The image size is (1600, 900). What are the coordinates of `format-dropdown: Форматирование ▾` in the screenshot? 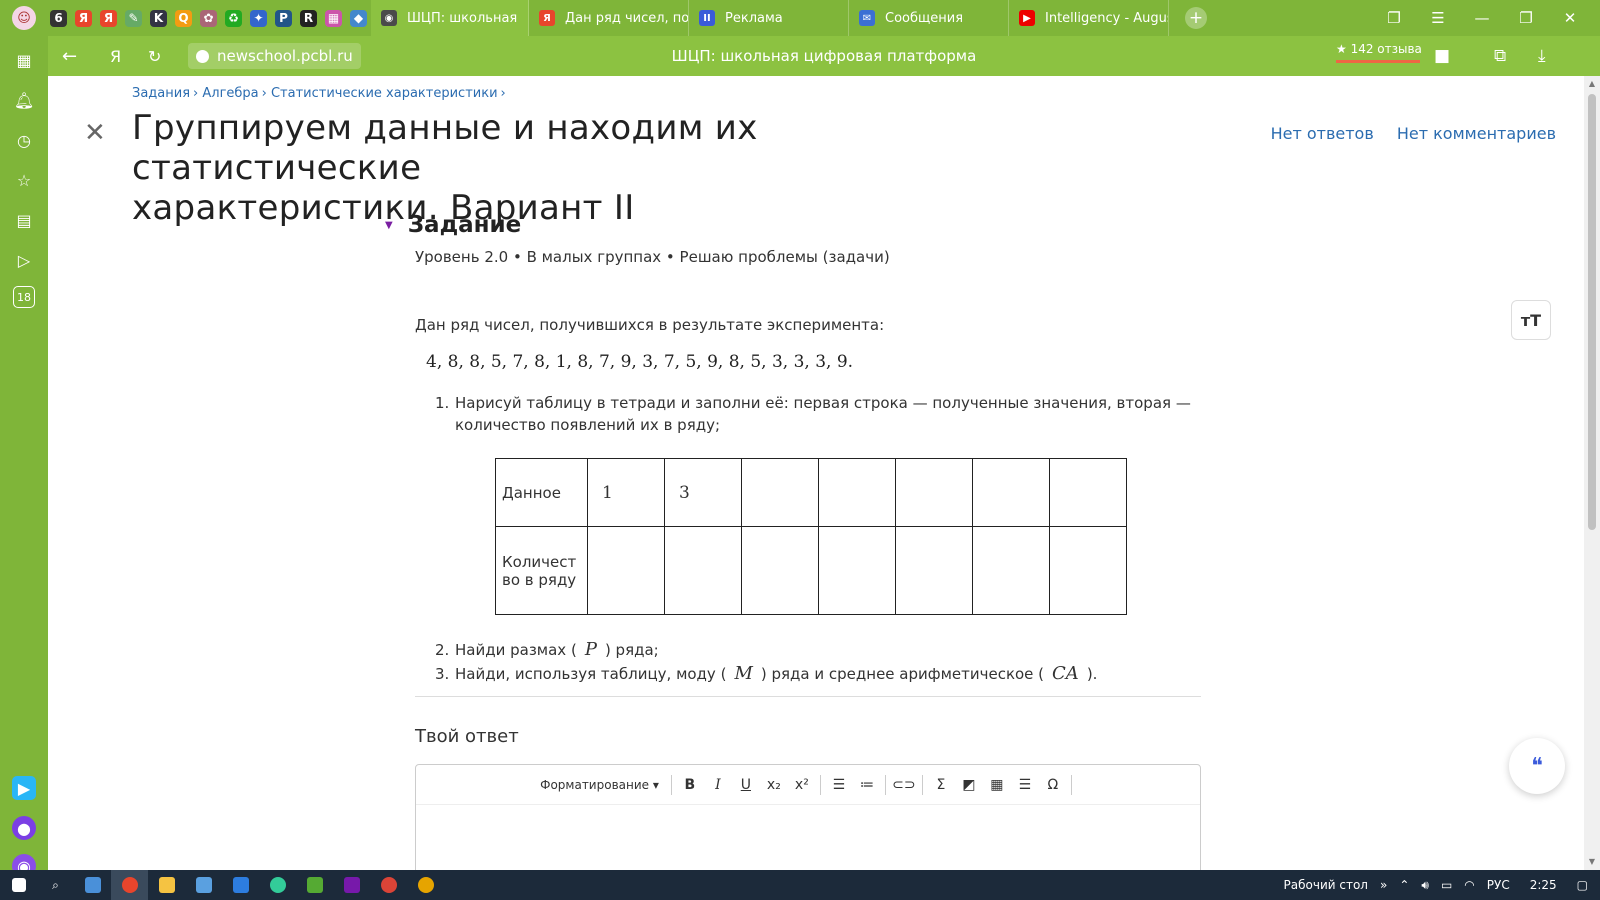 It's located at (599, 785).